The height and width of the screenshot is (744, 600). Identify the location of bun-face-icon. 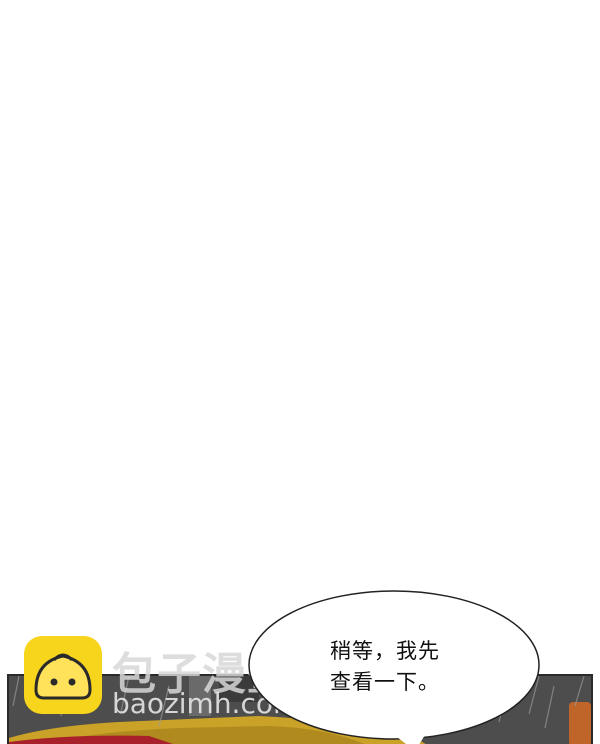
(63, 675).